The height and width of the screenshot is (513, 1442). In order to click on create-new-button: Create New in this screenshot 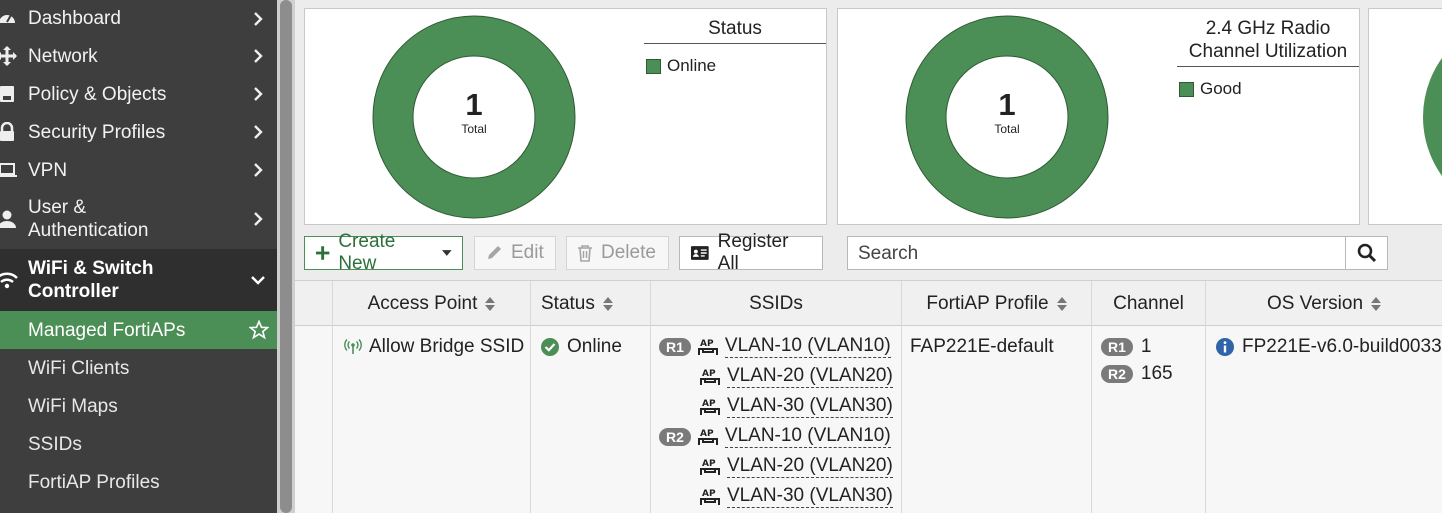, I will do `click(383, 252)`.